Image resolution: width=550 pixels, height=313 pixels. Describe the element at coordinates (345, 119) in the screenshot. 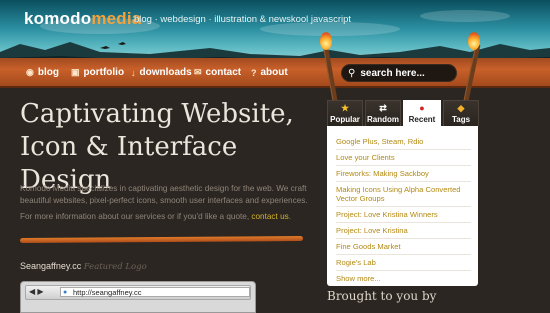

I see `tab-popular-label: Popular` at that location.